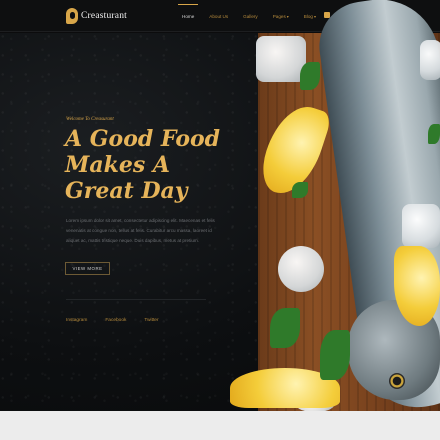  What do you see at coordinates (136, 299) in the screenshot?
I see `divider` at bounding box center [136, 299].